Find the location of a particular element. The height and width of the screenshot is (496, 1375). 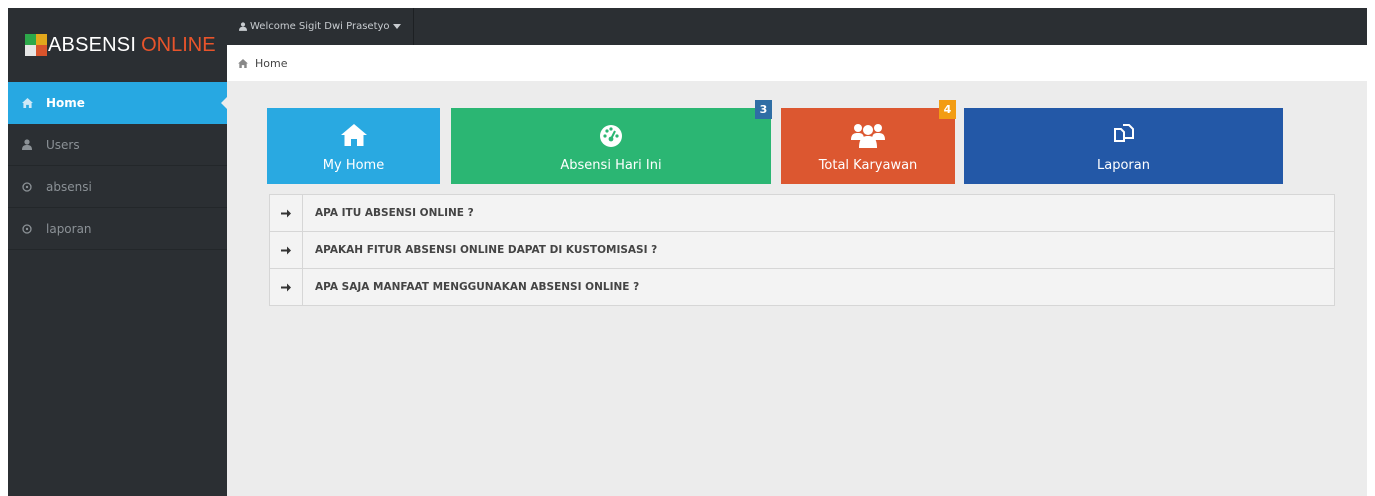

logo-text: ABSENSI is located at coordinates (92, 44).